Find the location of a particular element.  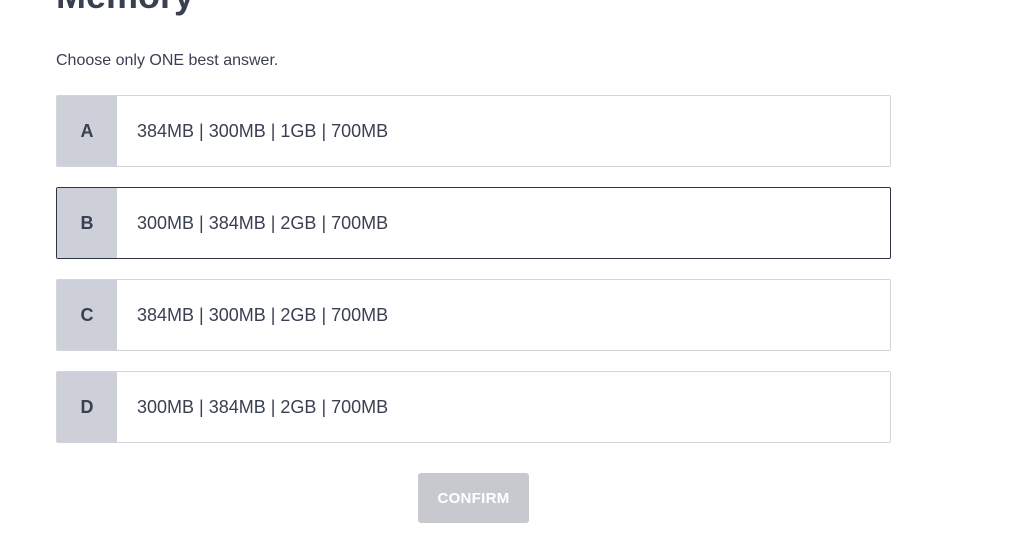

option-letter: C is located at coordinates (87, 315).